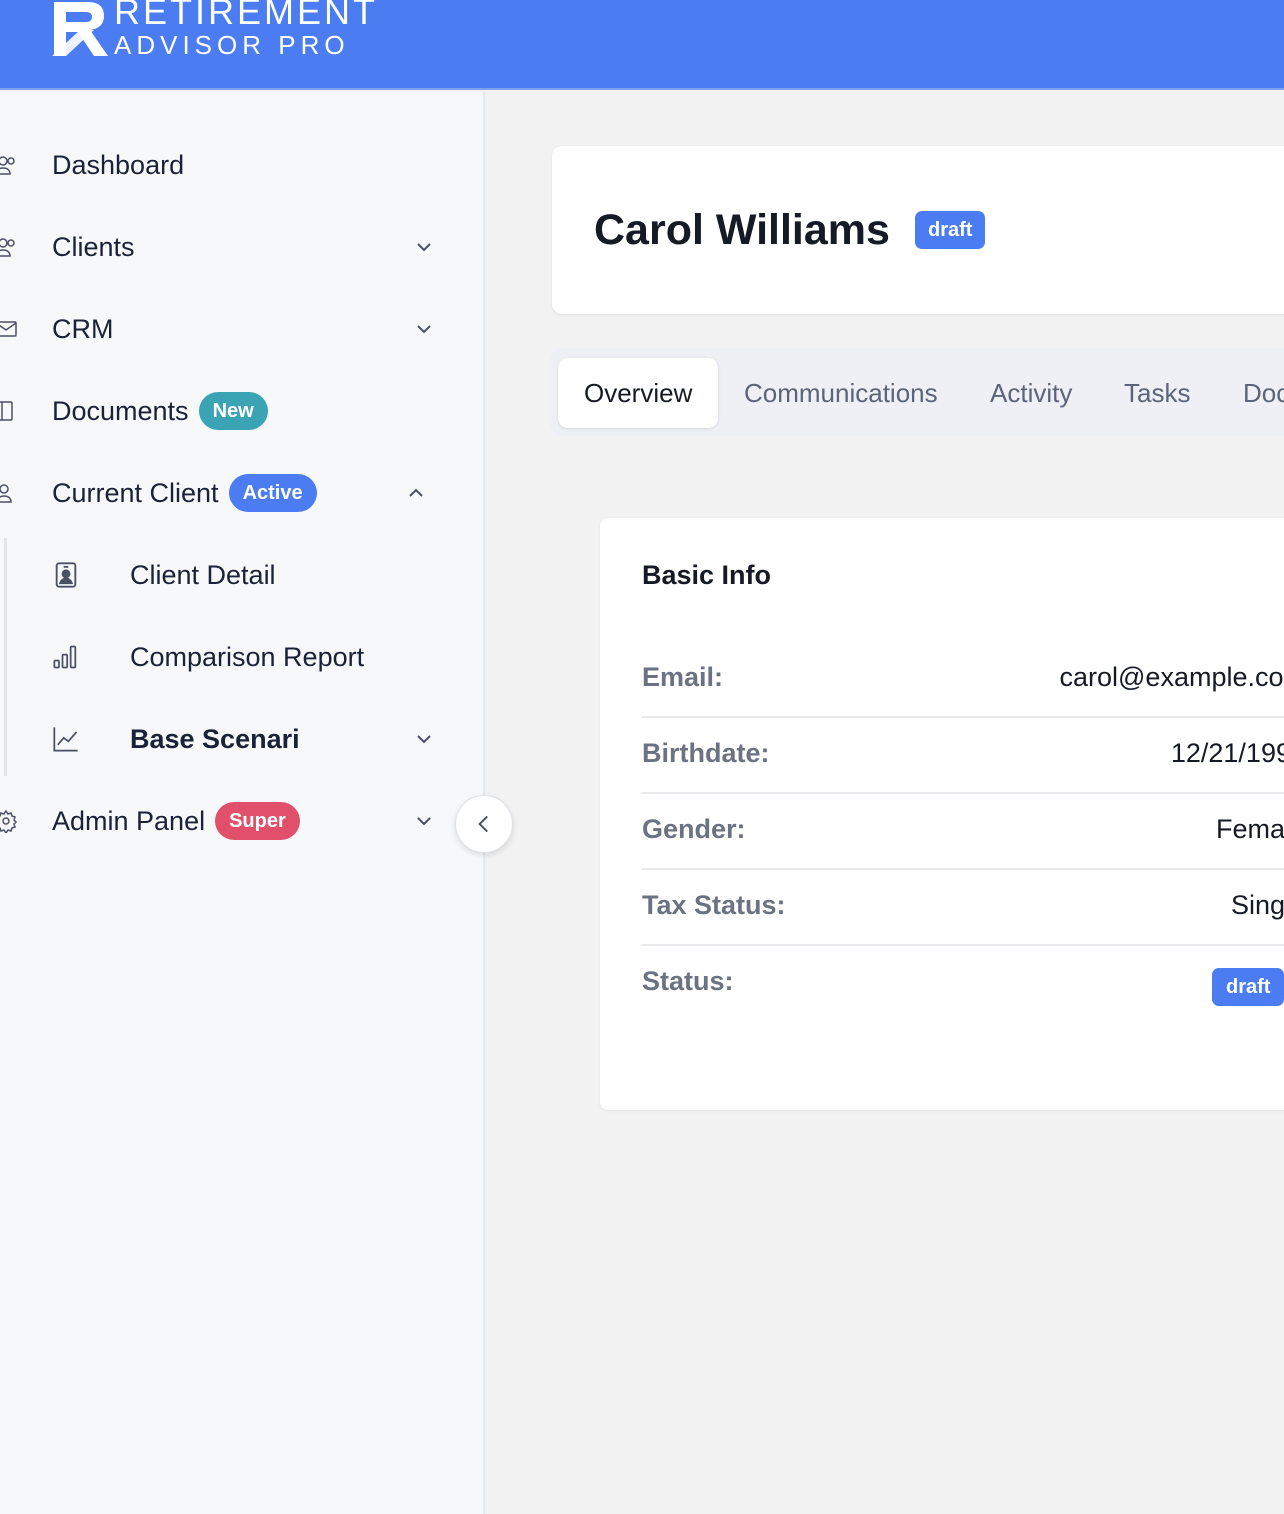 This screenshot has height=1514, width=1284. Describe the element at coordinates (6, 493) in the screenshot. I see `user-icon` at that location.